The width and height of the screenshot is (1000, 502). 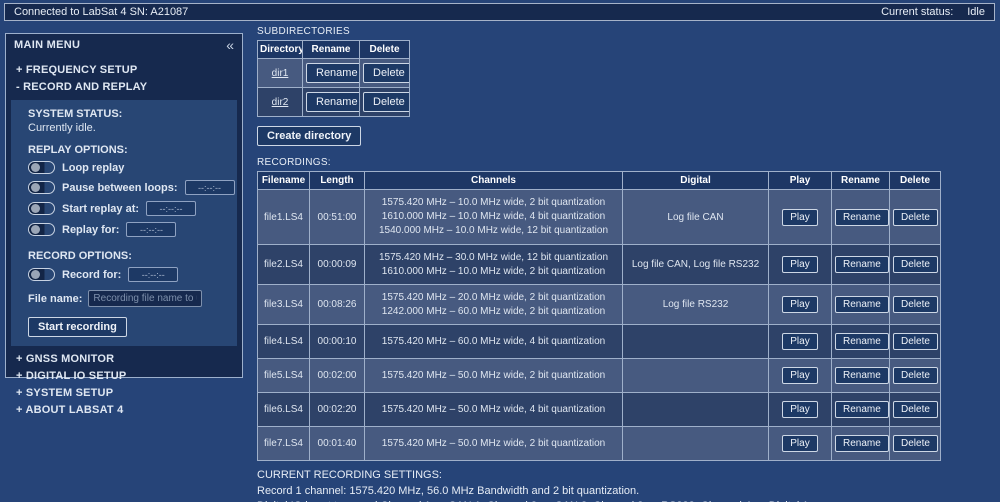 What do you see at coordinates (77, 327) in the screenshot?
I see `start-recording-button: Start recording` at bounding box center [77, 327].